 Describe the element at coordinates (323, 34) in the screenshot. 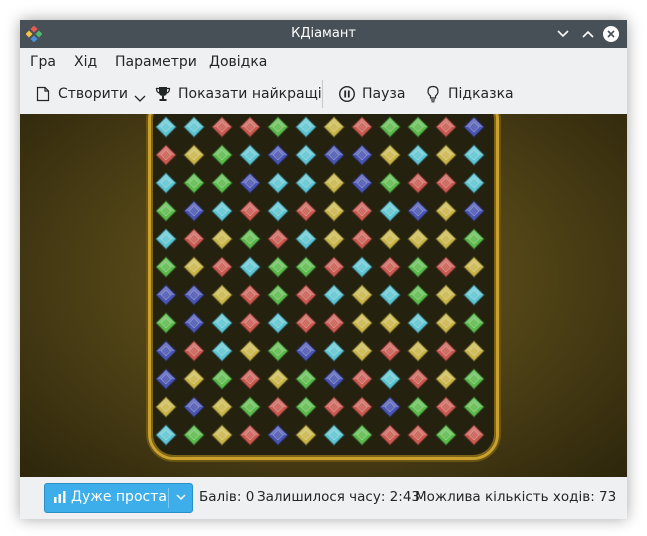

I see `title-bar: КДіамант` at that location.